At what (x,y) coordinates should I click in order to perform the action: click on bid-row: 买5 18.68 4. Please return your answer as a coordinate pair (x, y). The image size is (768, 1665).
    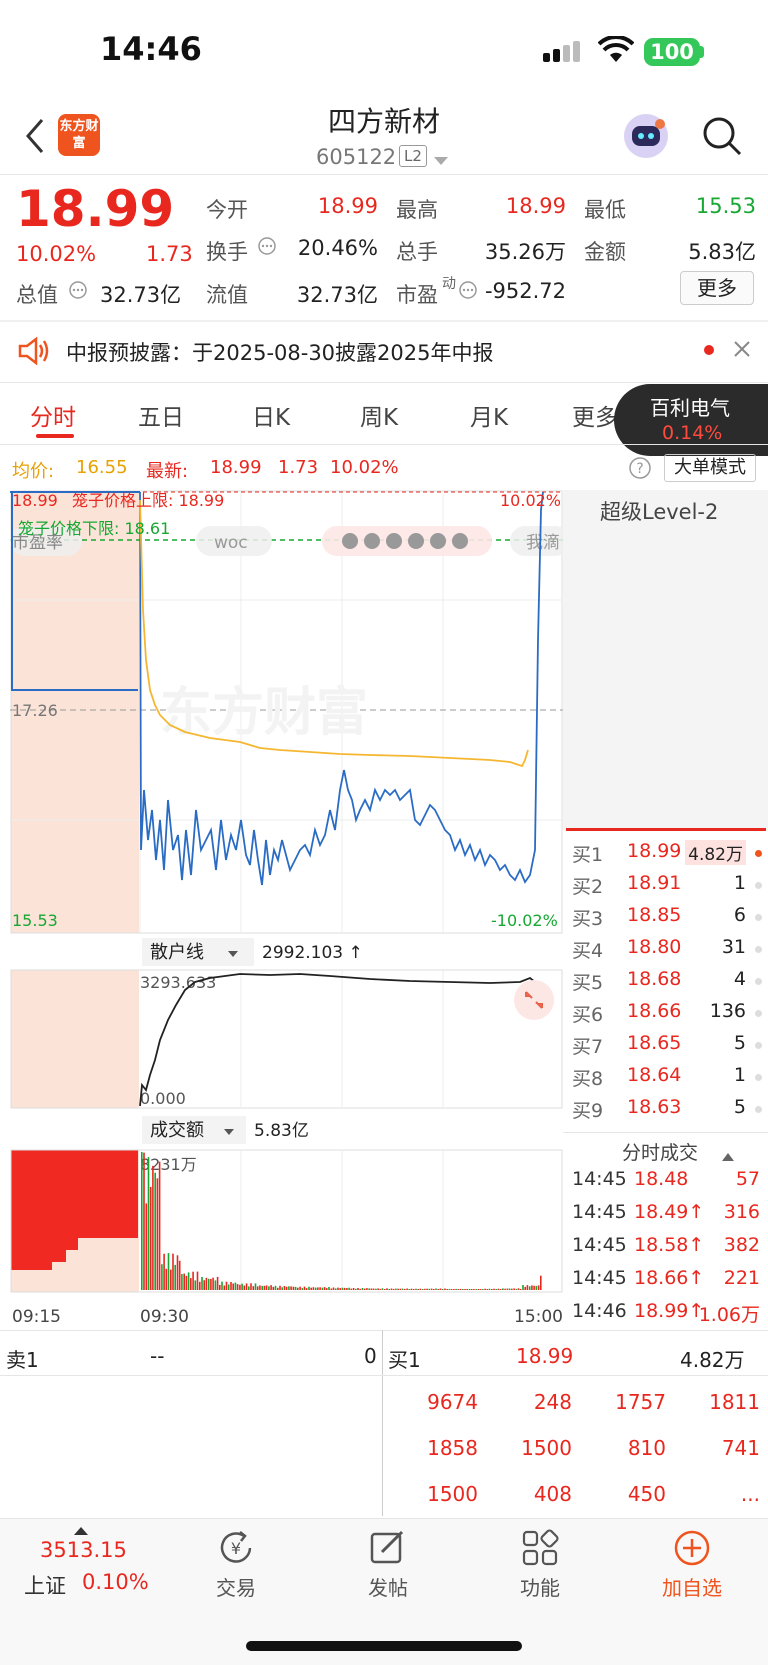
    Looking at the image, I should click on (669, 984).